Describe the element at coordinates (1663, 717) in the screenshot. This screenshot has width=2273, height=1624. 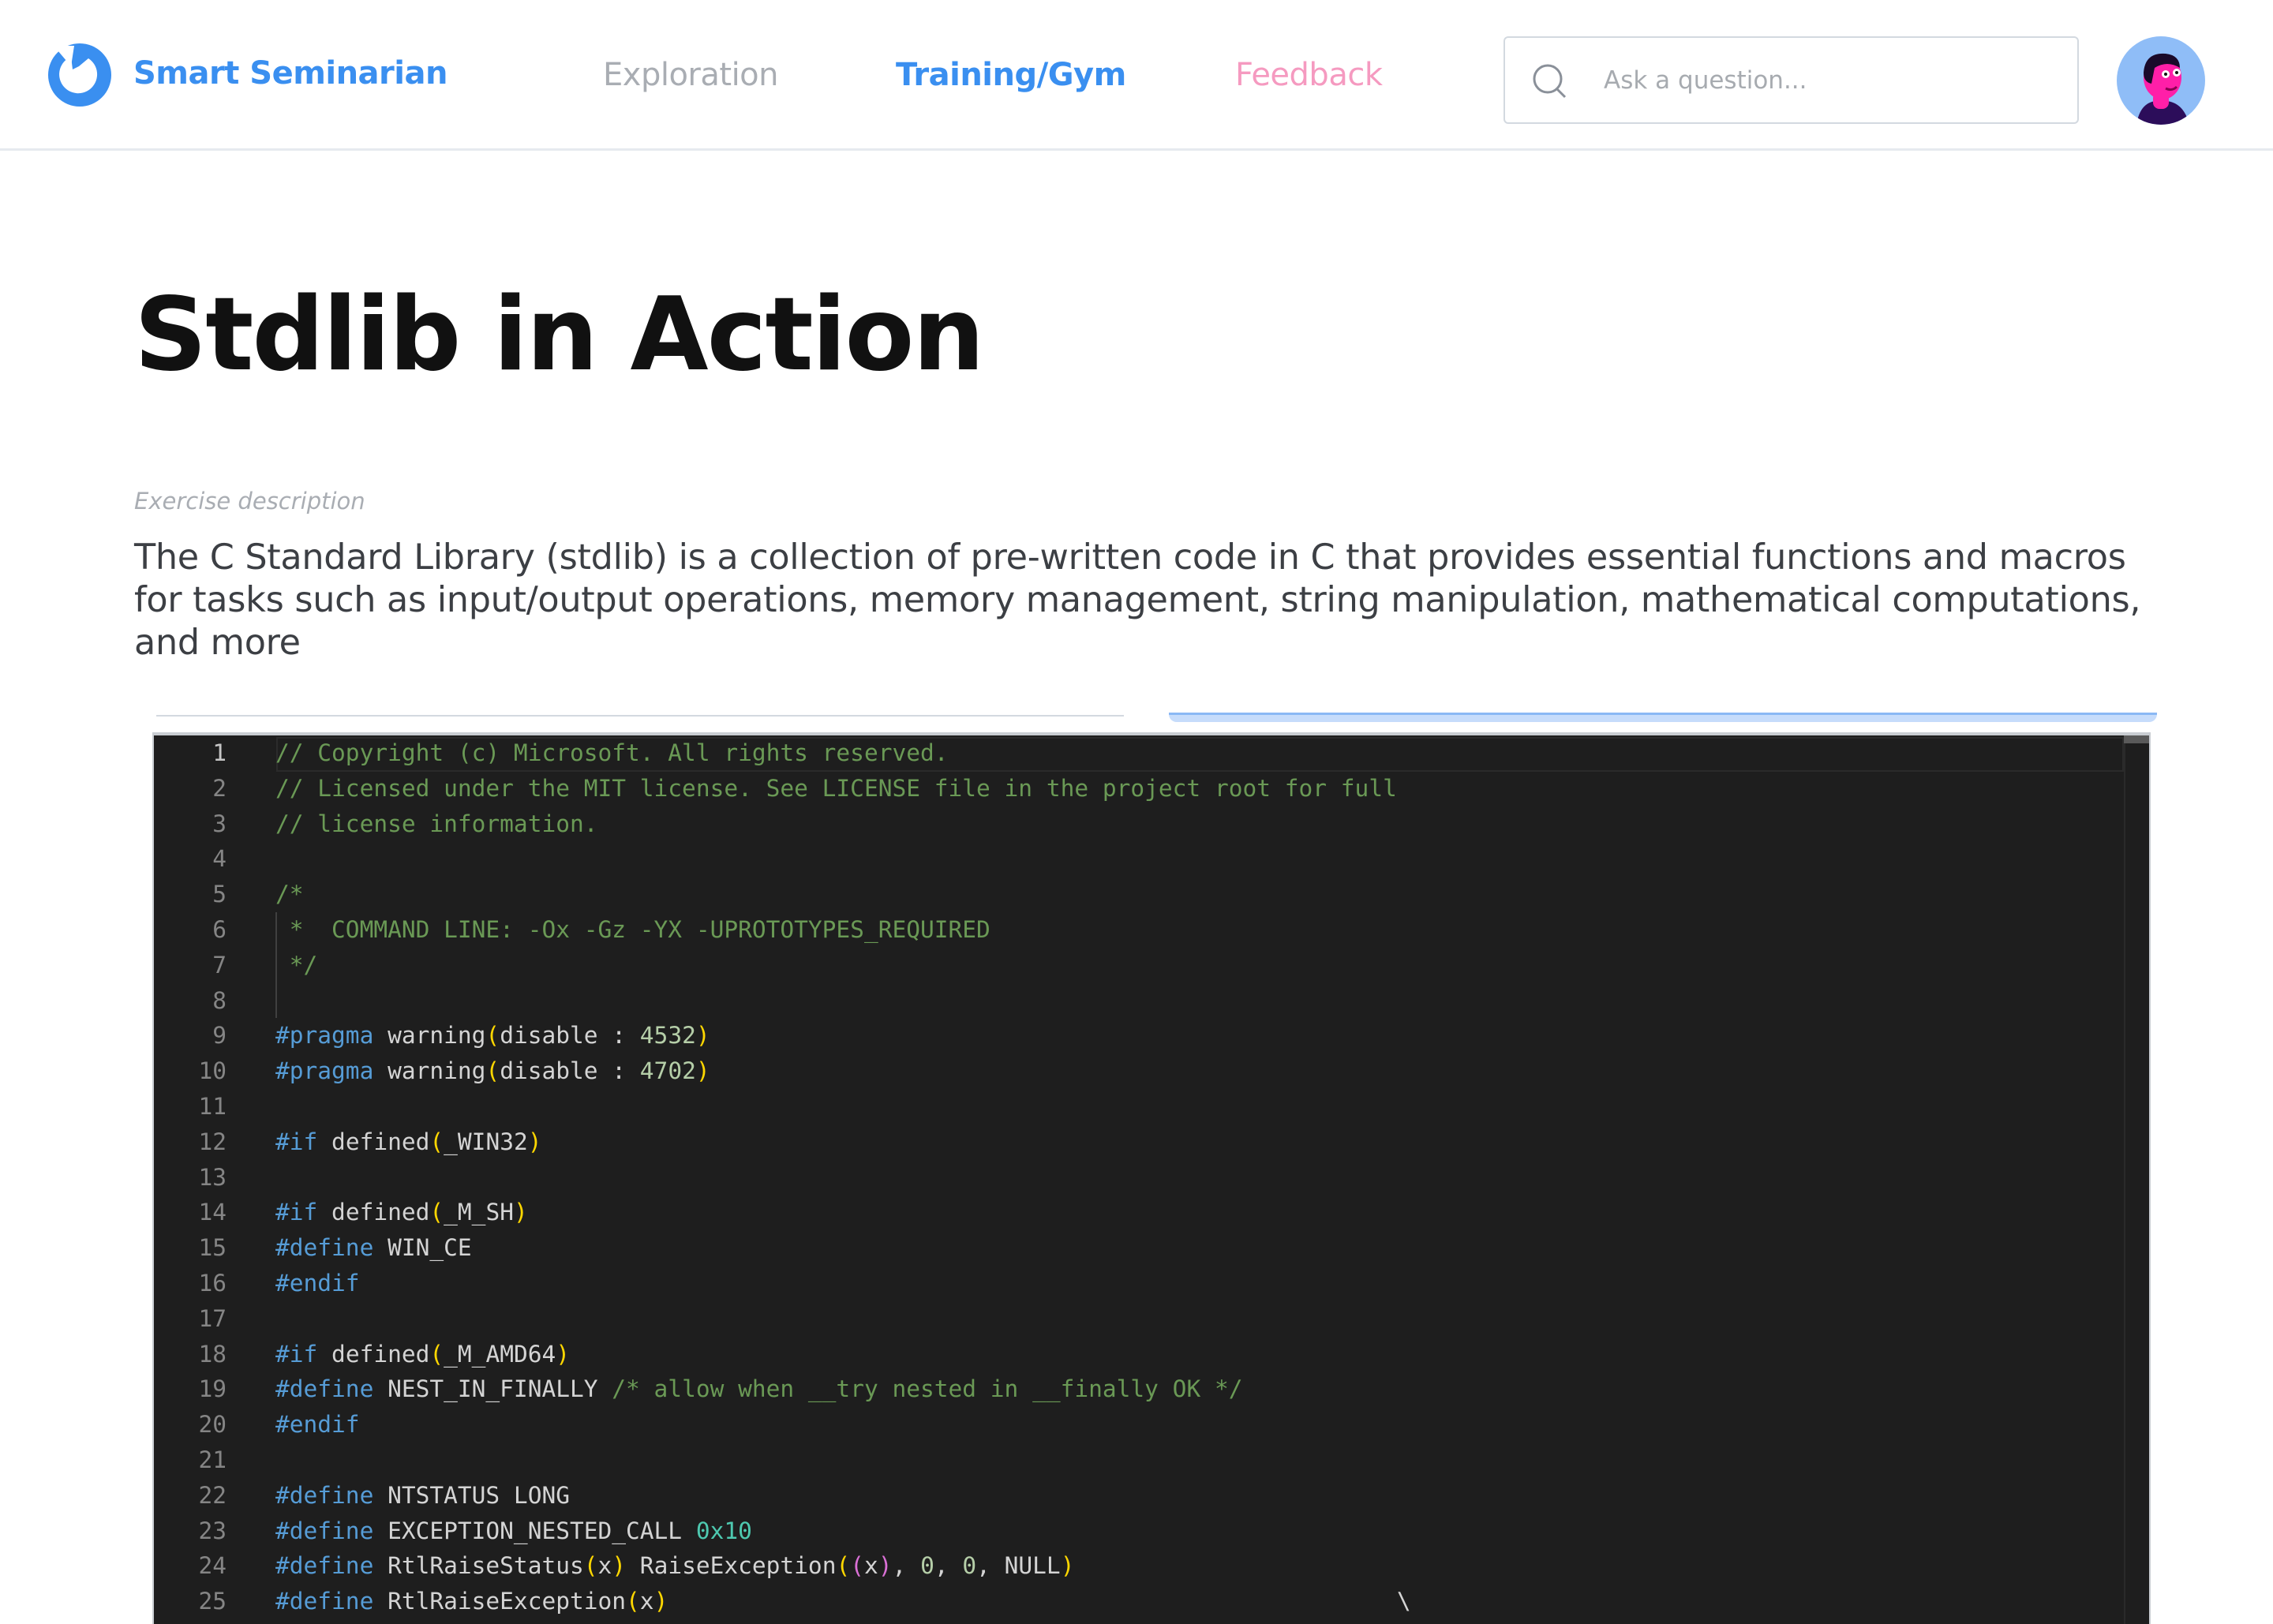
I see `tab-active` at that location.